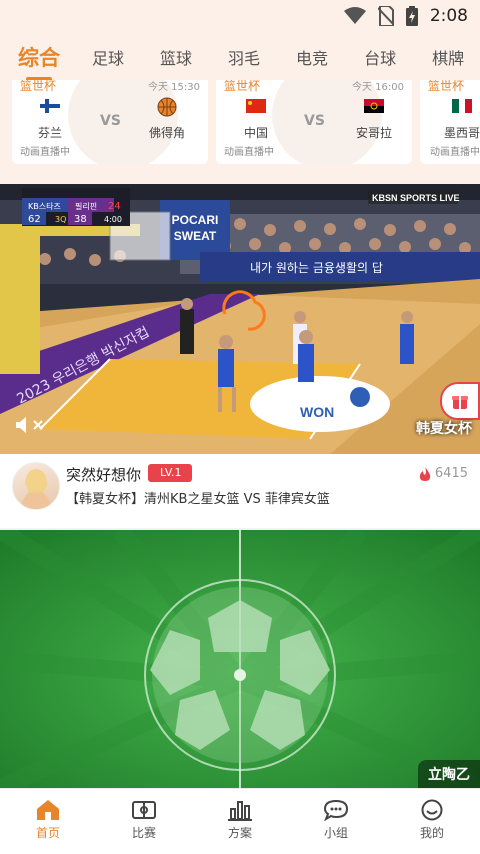 The image size is (480, 854). I want to click on match-card: 篮世杯 今天 15:30 芬兰 VS 佛得角 动画直播中, so click(110, 122).